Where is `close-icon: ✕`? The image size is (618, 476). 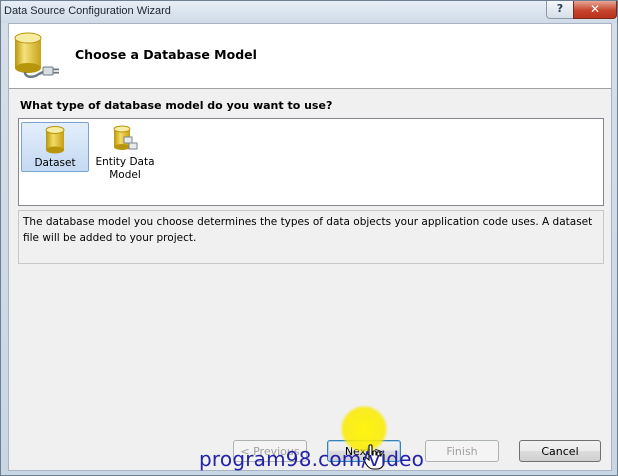
close-icon: ✕ is located at coordinates (595, 9).